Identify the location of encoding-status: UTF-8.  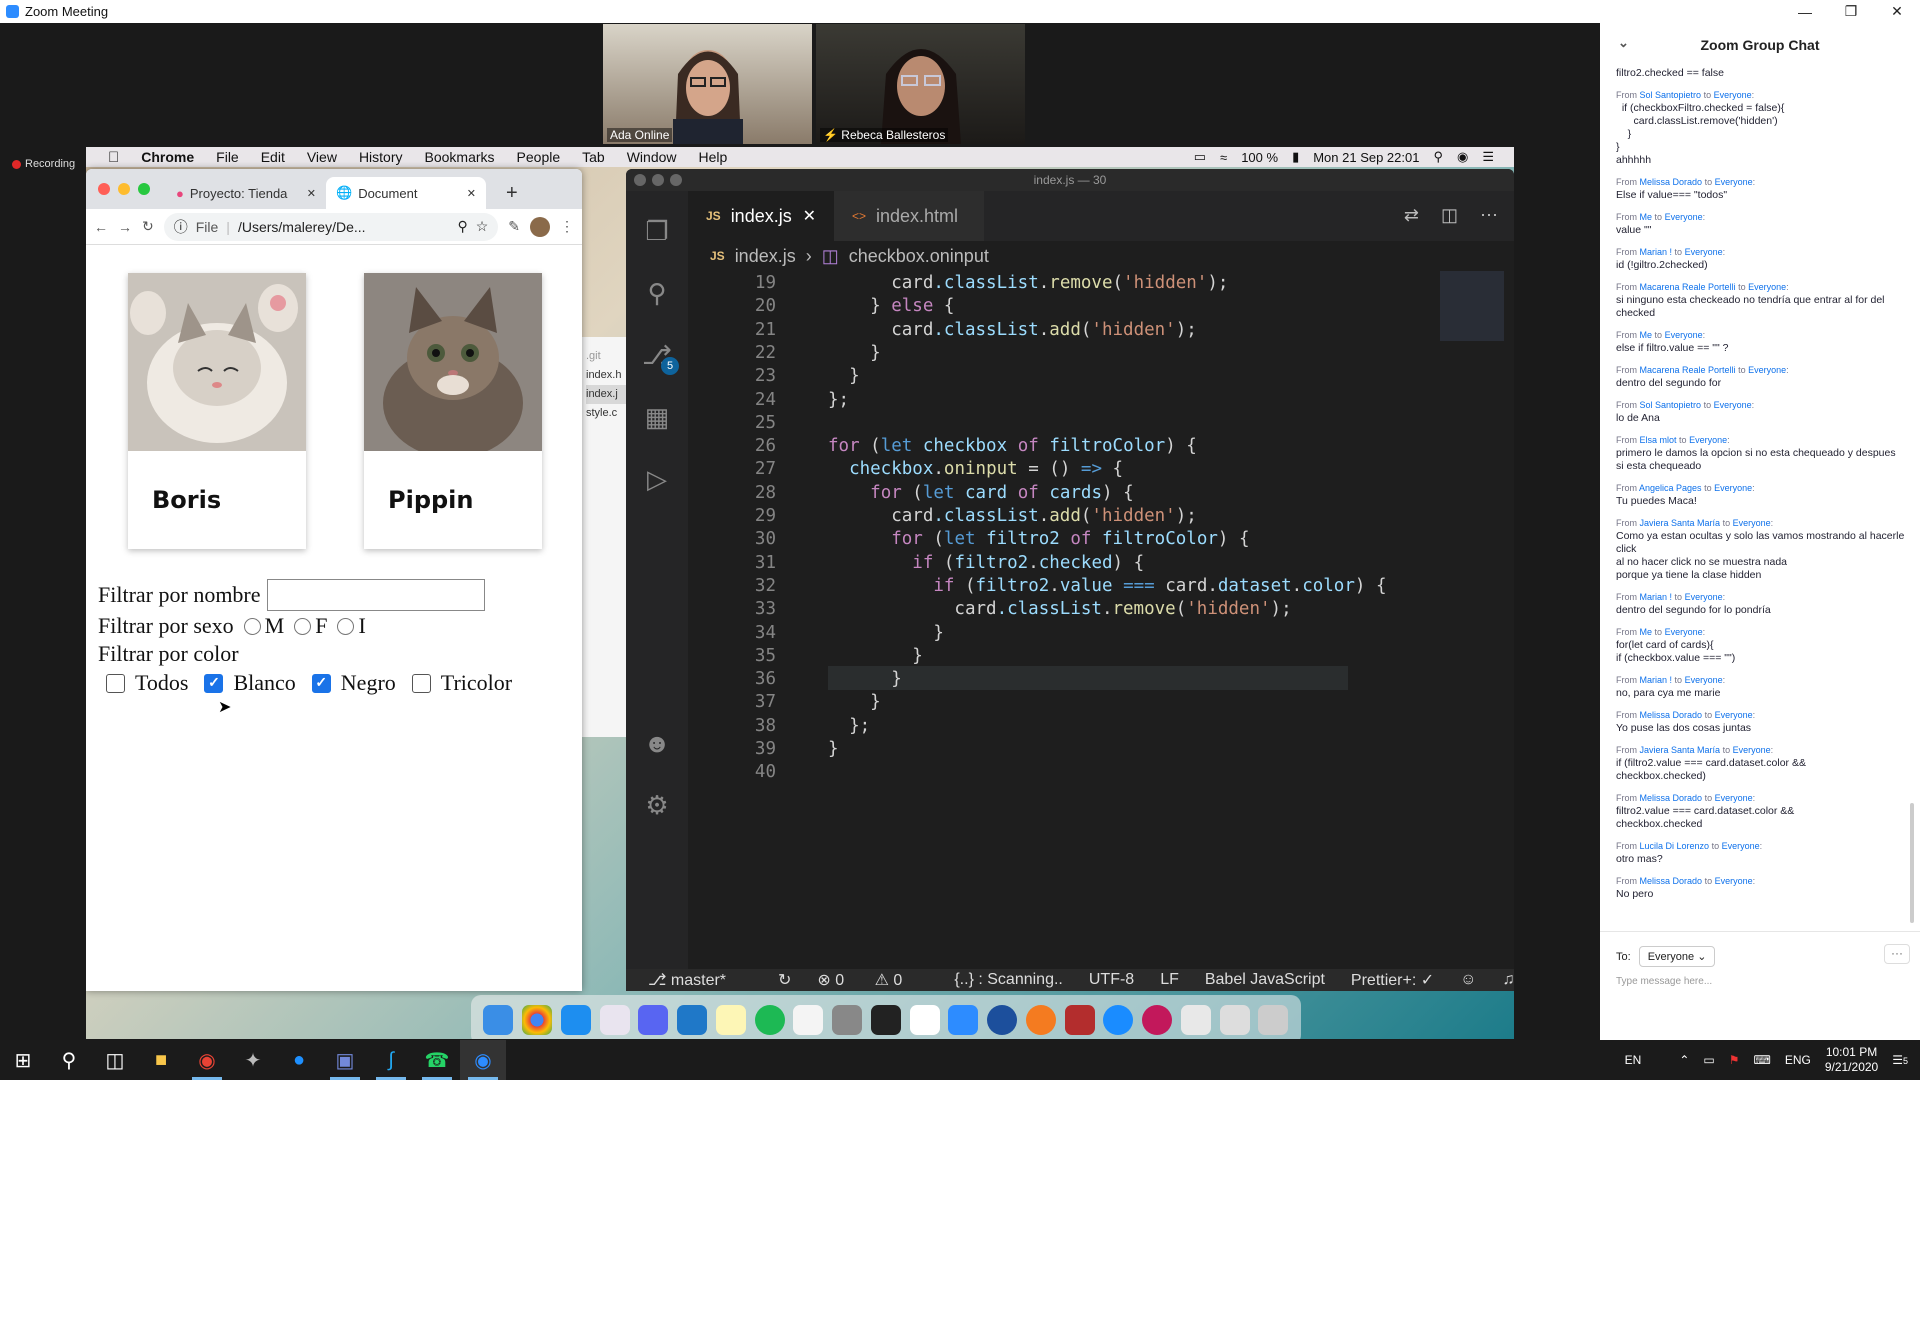
(1111, 980).